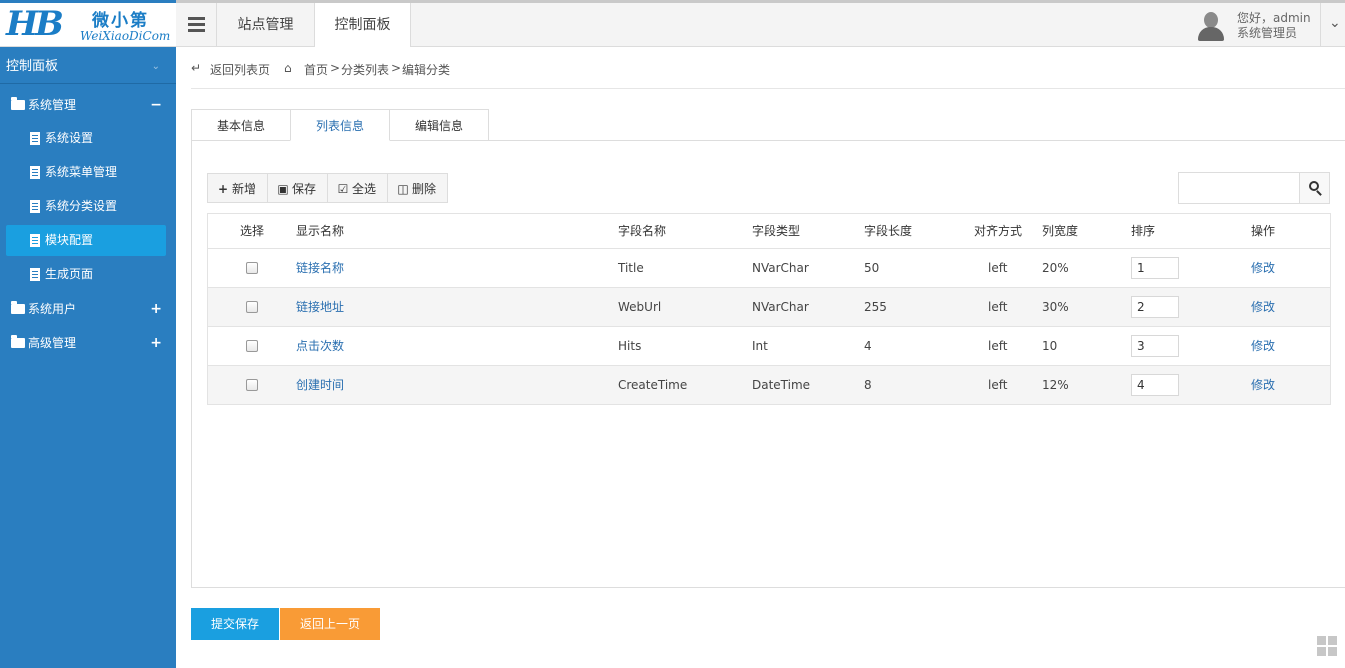 This screenshot has width=1345, height=668. Describe the element at coordinates (1143, 231) in the screenshot. I see `column-header-sort: 排序` at that location.